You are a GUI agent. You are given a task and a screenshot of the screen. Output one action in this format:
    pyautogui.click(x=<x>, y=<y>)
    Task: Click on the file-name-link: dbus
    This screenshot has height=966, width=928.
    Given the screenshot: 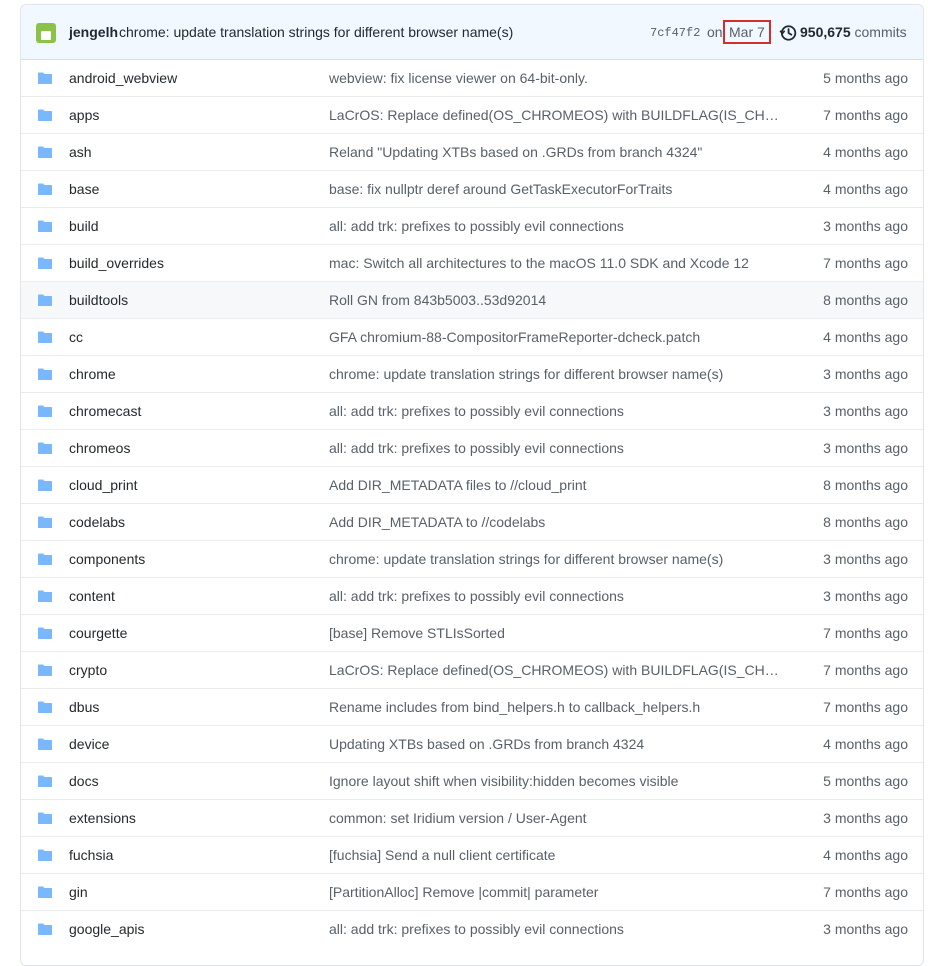 What is the action you would take?
    pyautogui.click(x=84, y=707)
    